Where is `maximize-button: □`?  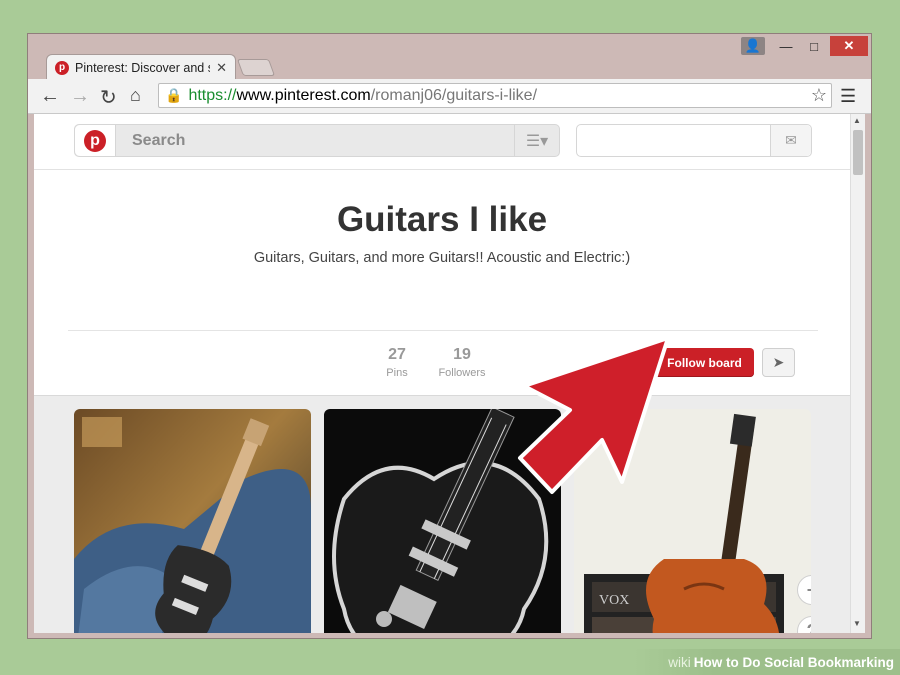 maximize-button: □ is located at coordinates (814, 46).